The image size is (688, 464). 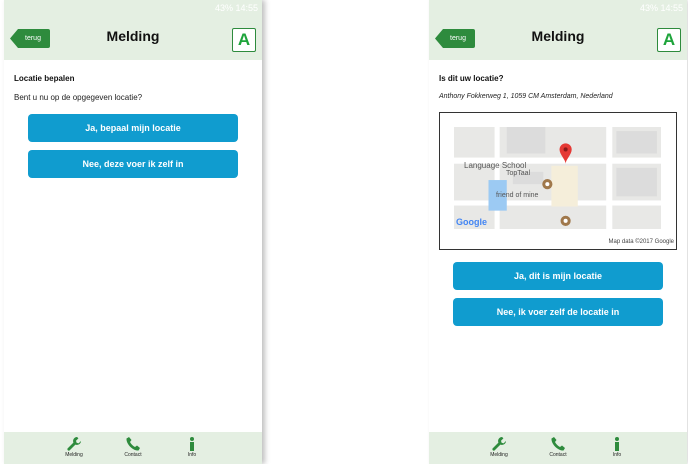 I want to click on map-label-friend: friend of mine, so click(x=517, y=195).